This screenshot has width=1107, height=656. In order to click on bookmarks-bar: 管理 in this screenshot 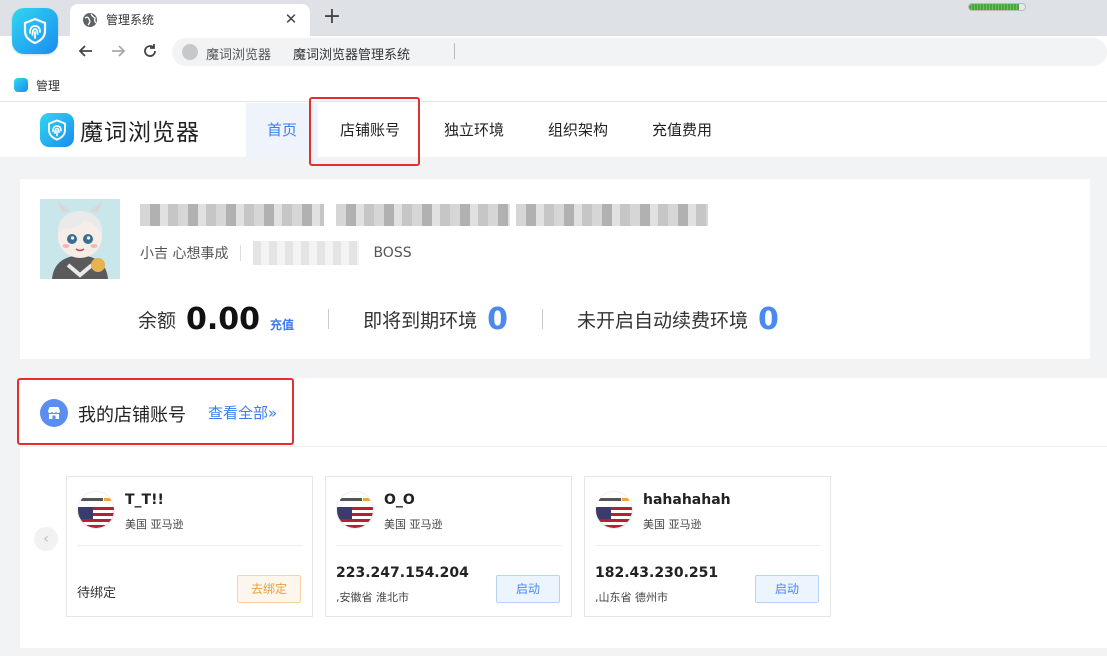, I will do `click(553, 85)`.